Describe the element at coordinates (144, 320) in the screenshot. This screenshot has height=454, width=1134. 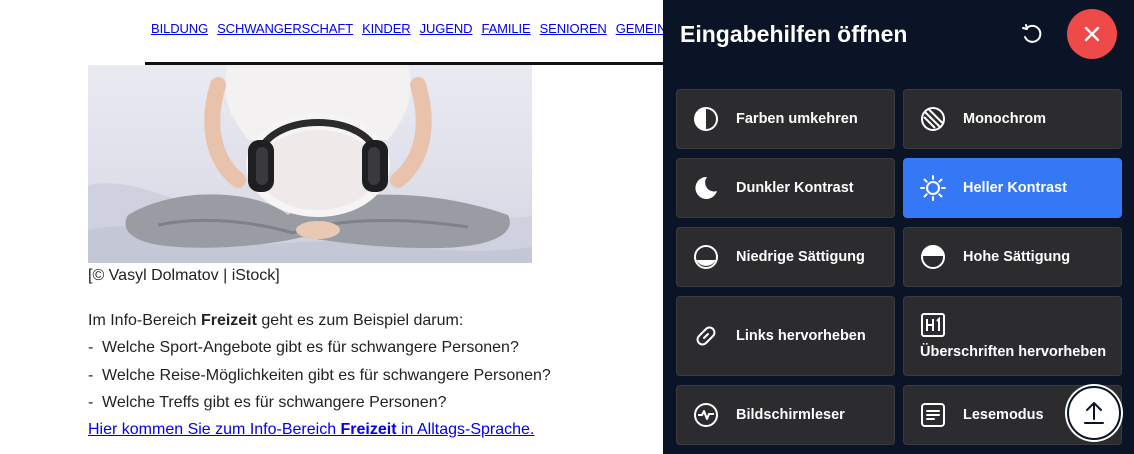
I see `intro-prefix: Im Info-Bereich` at that location.